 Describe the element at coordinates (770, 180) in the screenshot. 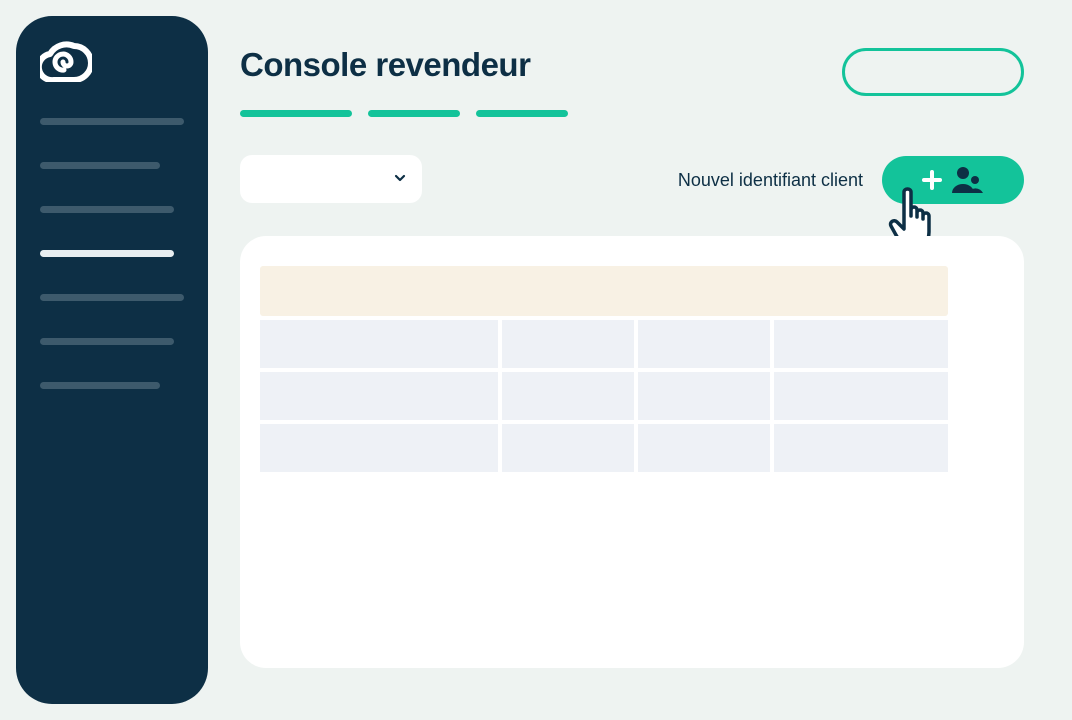

I see `new-client-label: Nouvel identifiant client` at that location.